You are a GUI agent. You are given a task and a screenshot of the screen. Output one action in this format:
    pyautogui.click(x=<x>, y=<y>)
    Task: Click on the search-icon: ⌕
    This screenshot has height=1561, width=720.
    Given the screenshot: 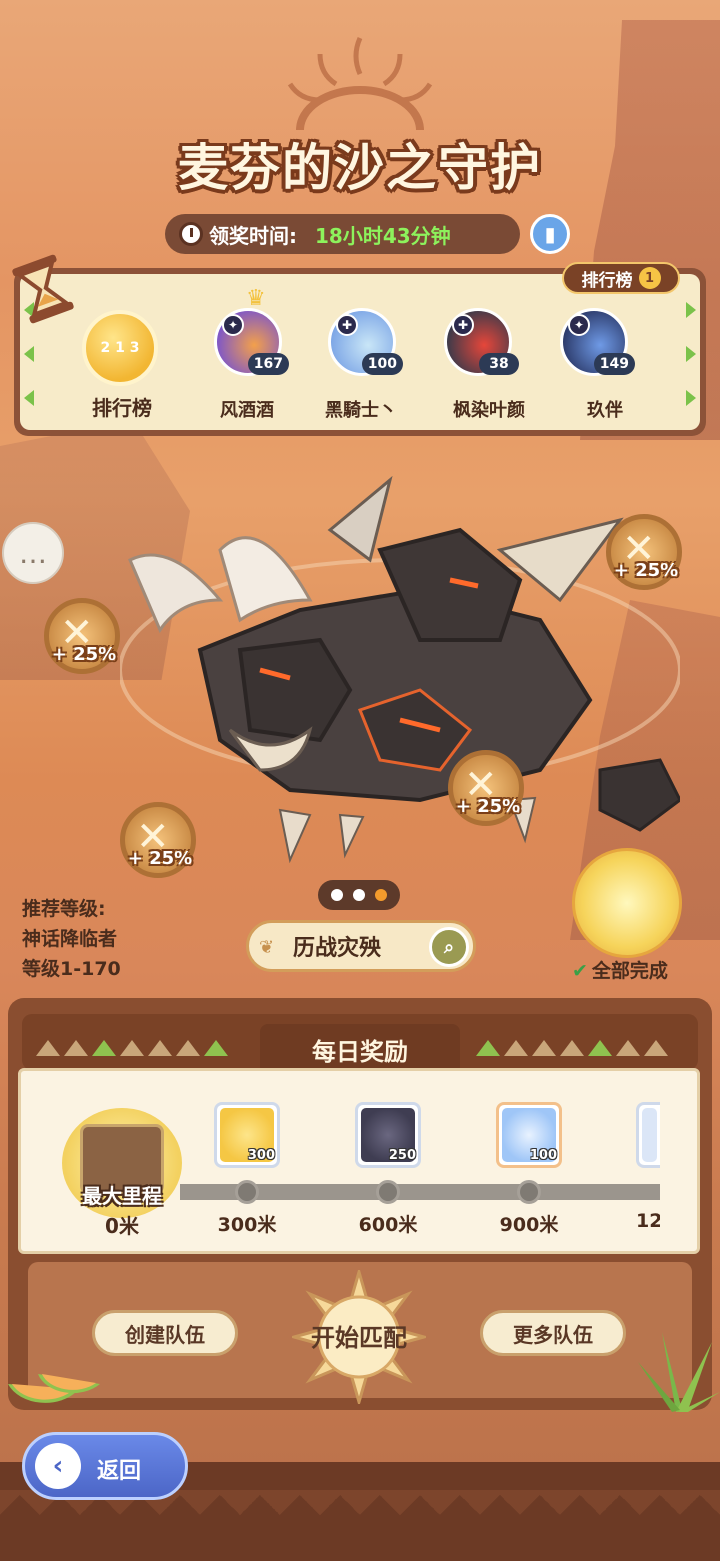 What is the action you would take?
    pyautogui.click(x=449, y=947)
    